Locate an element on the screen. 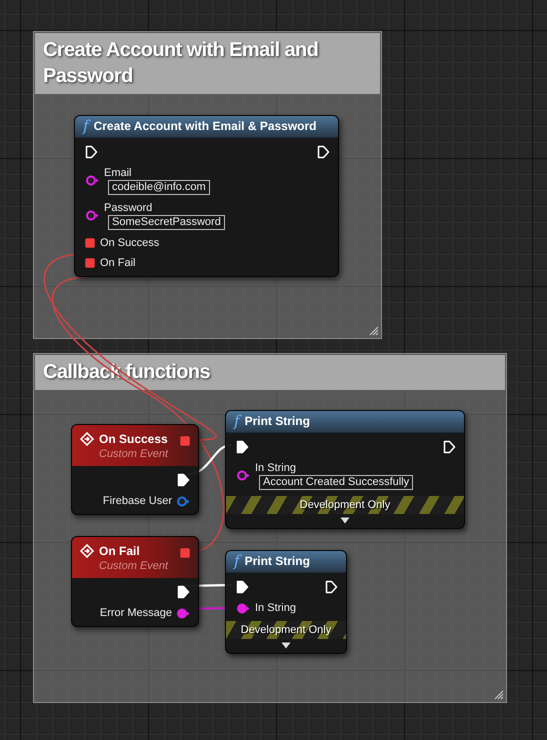  pin-label: On Success is located at coordinates (130, 243).